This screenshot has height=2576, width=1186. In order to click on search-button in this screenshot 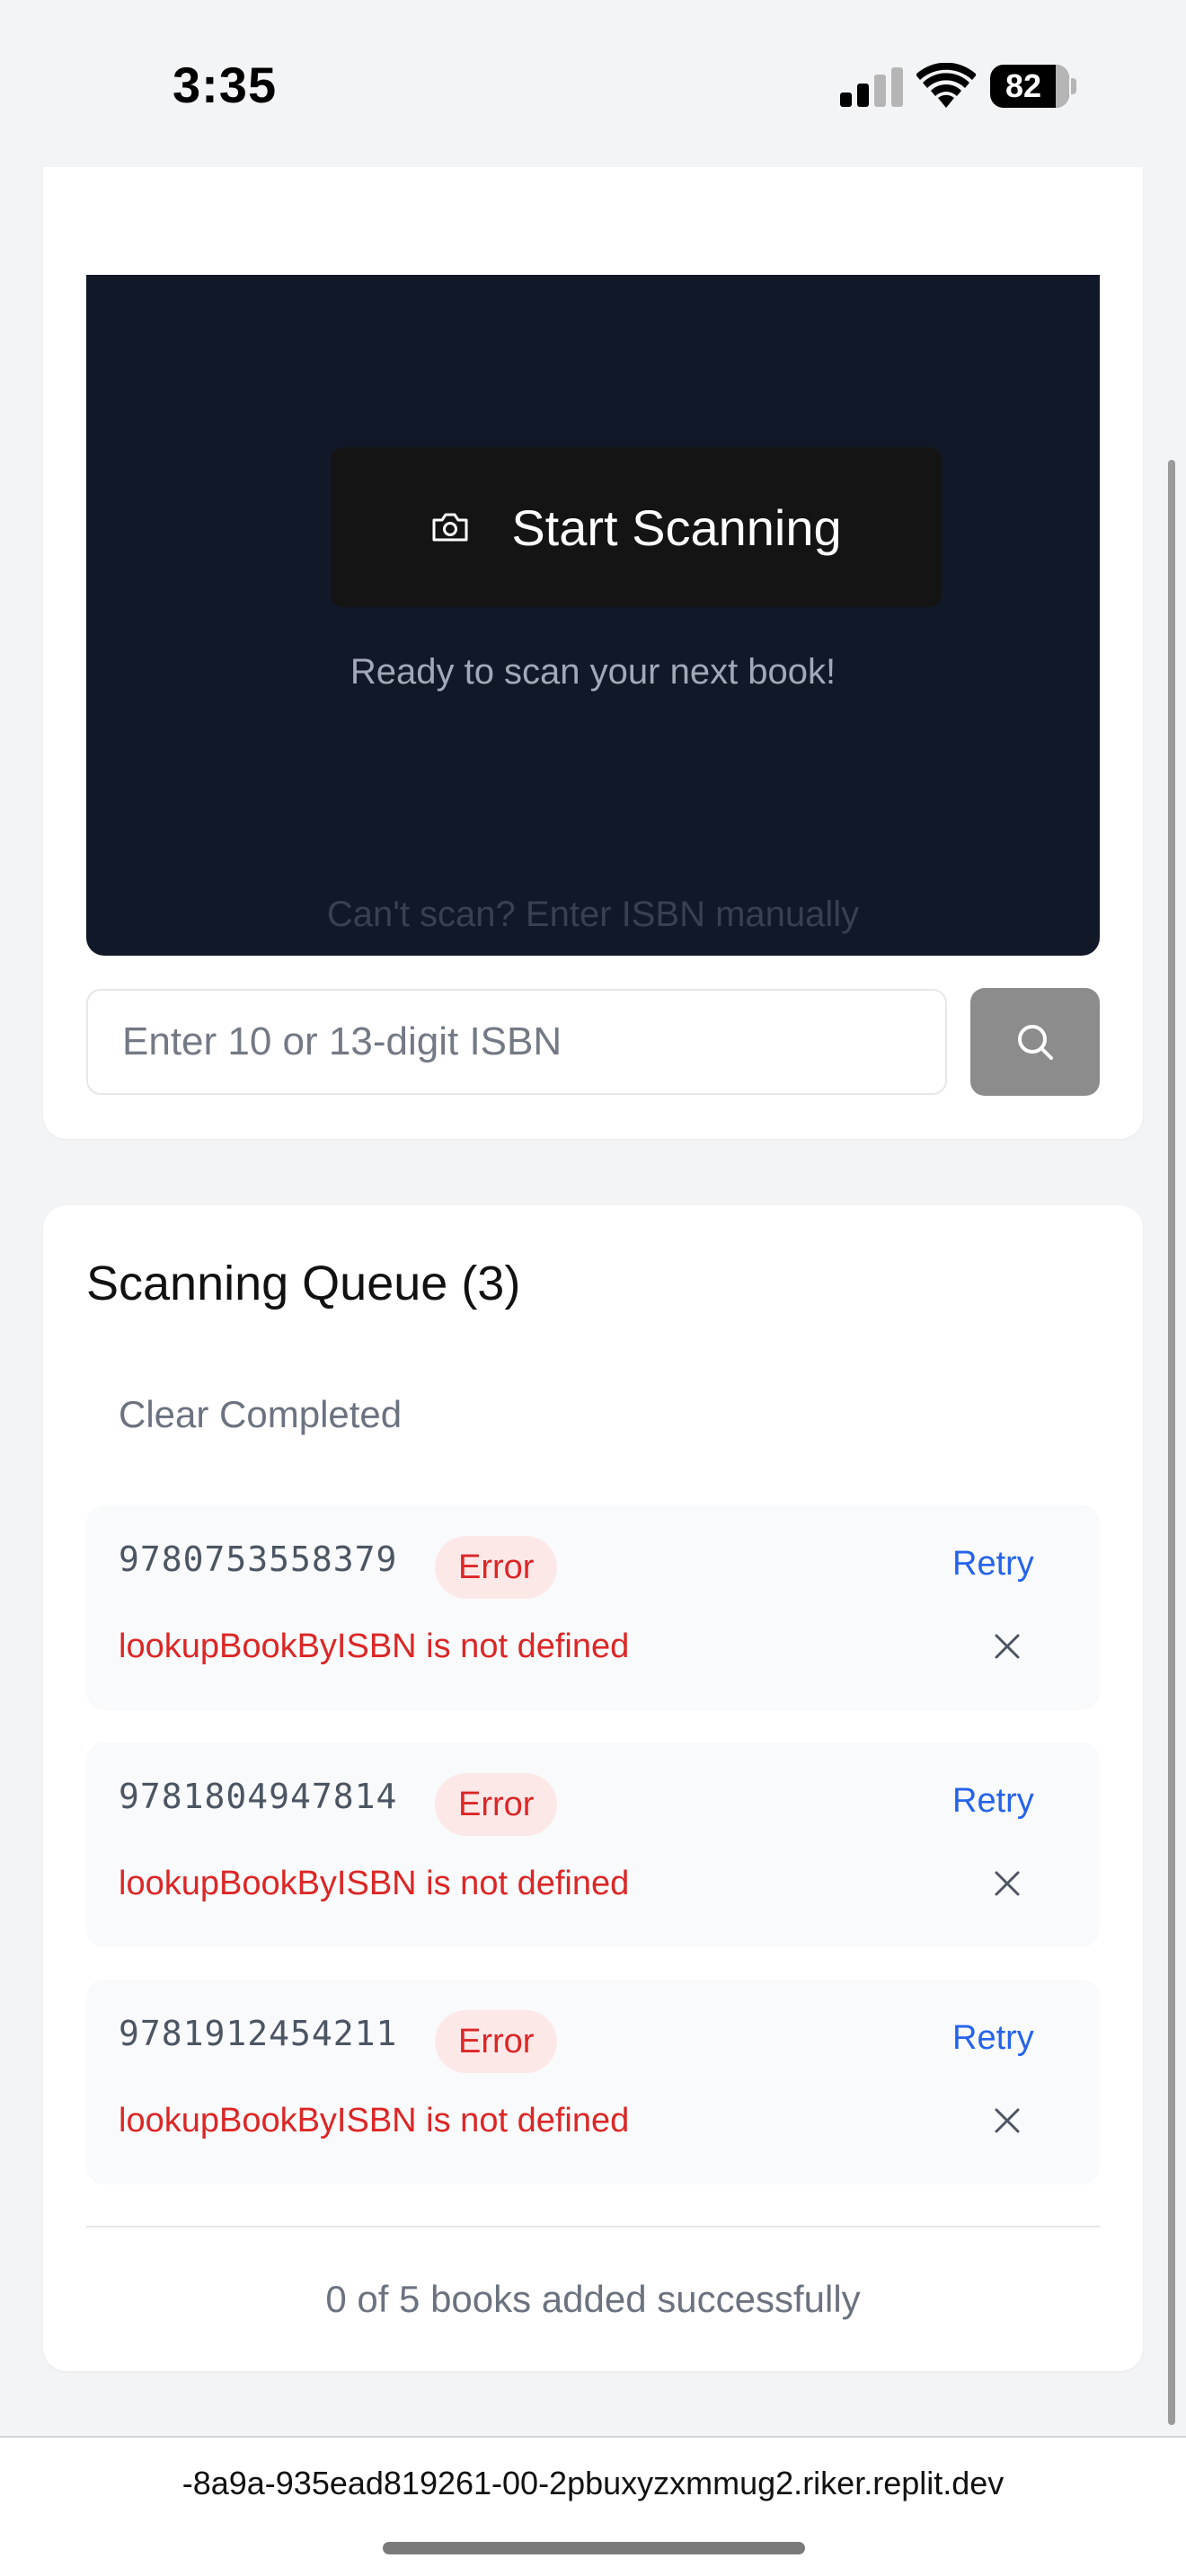, I will do `click(1035, 1042)`.